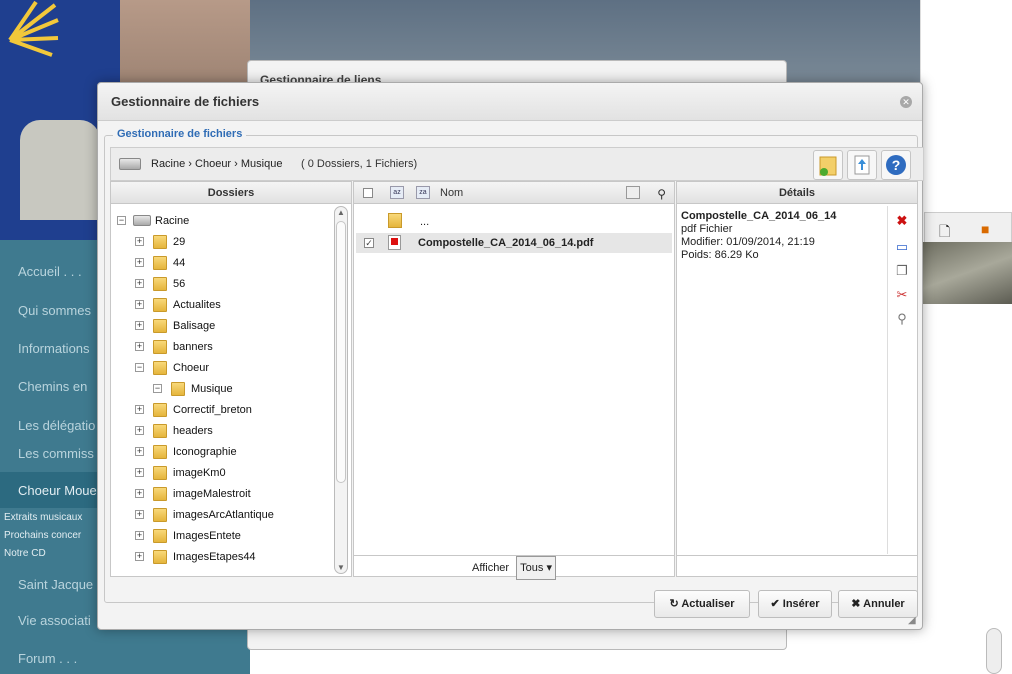 This screenshot has height=674, width=1012. What do you see at coordinates (902, 221) in the screenshot?
I see `delete-icon: ✖` at bounding box center [902, 221].